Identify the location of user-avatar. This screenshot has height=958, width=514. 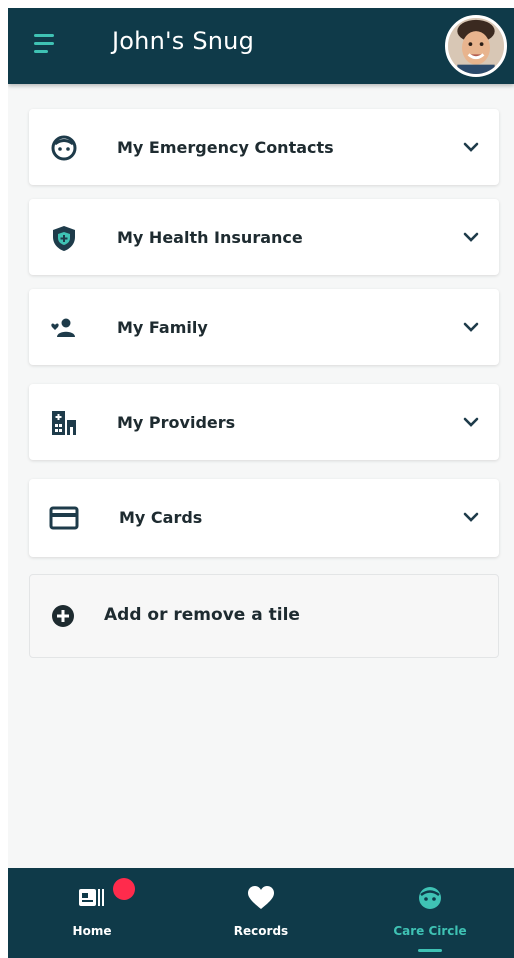
(476, 46).